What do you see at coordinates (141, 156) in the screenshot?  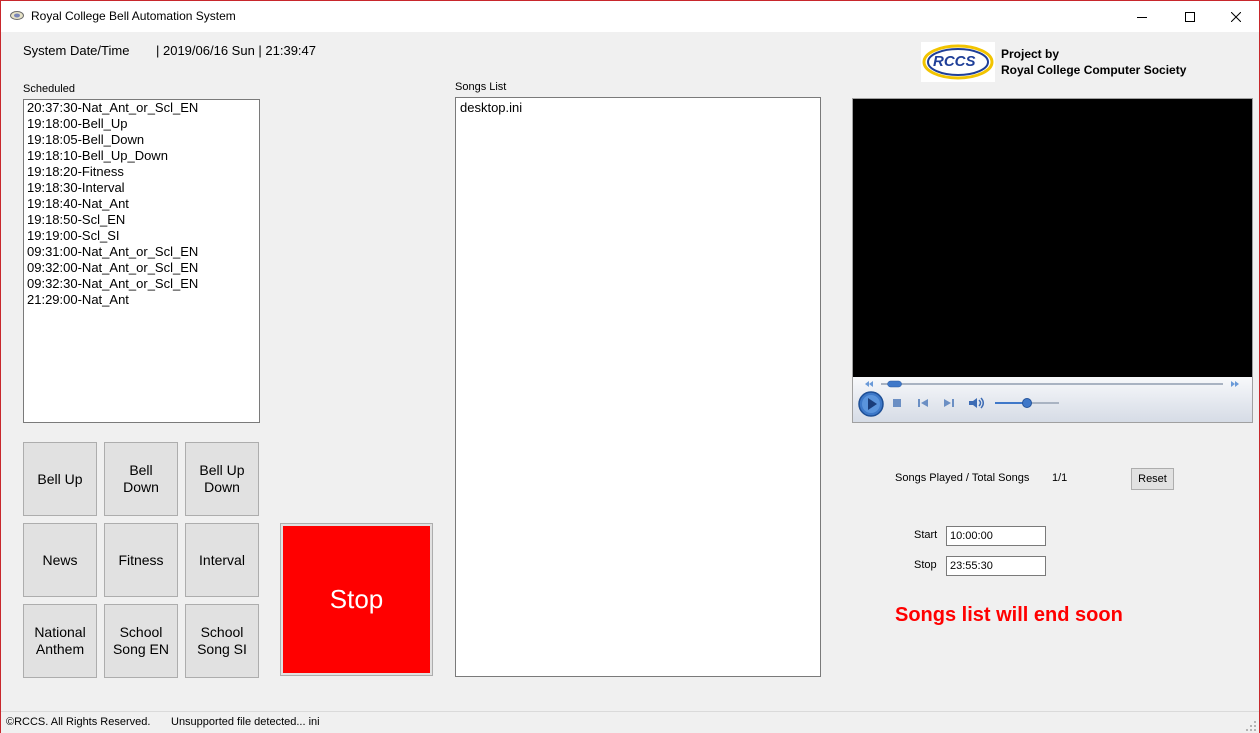 I see `list-item: 19:18:10-Bell_Up_Down` at bounding box center [141, 156].